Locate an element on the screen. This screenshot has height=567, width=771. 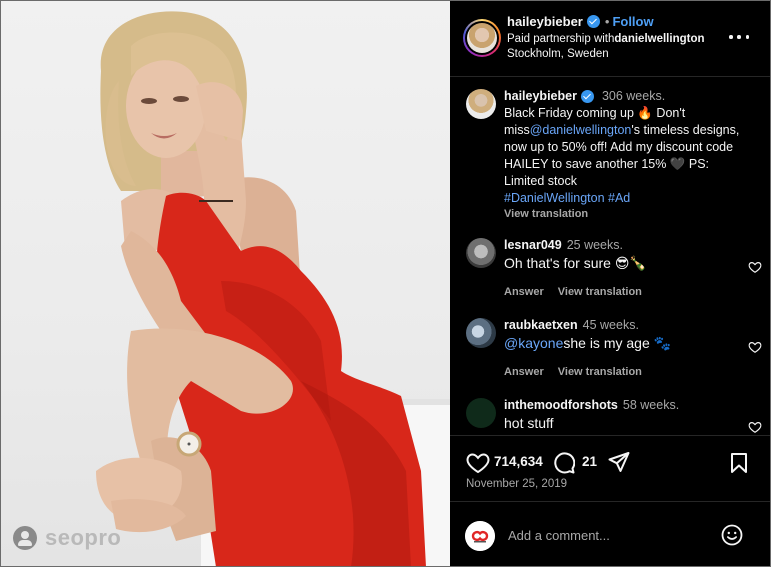
caption-meta: haileybieber 306 weeks. is located at coordinates (624, 96).